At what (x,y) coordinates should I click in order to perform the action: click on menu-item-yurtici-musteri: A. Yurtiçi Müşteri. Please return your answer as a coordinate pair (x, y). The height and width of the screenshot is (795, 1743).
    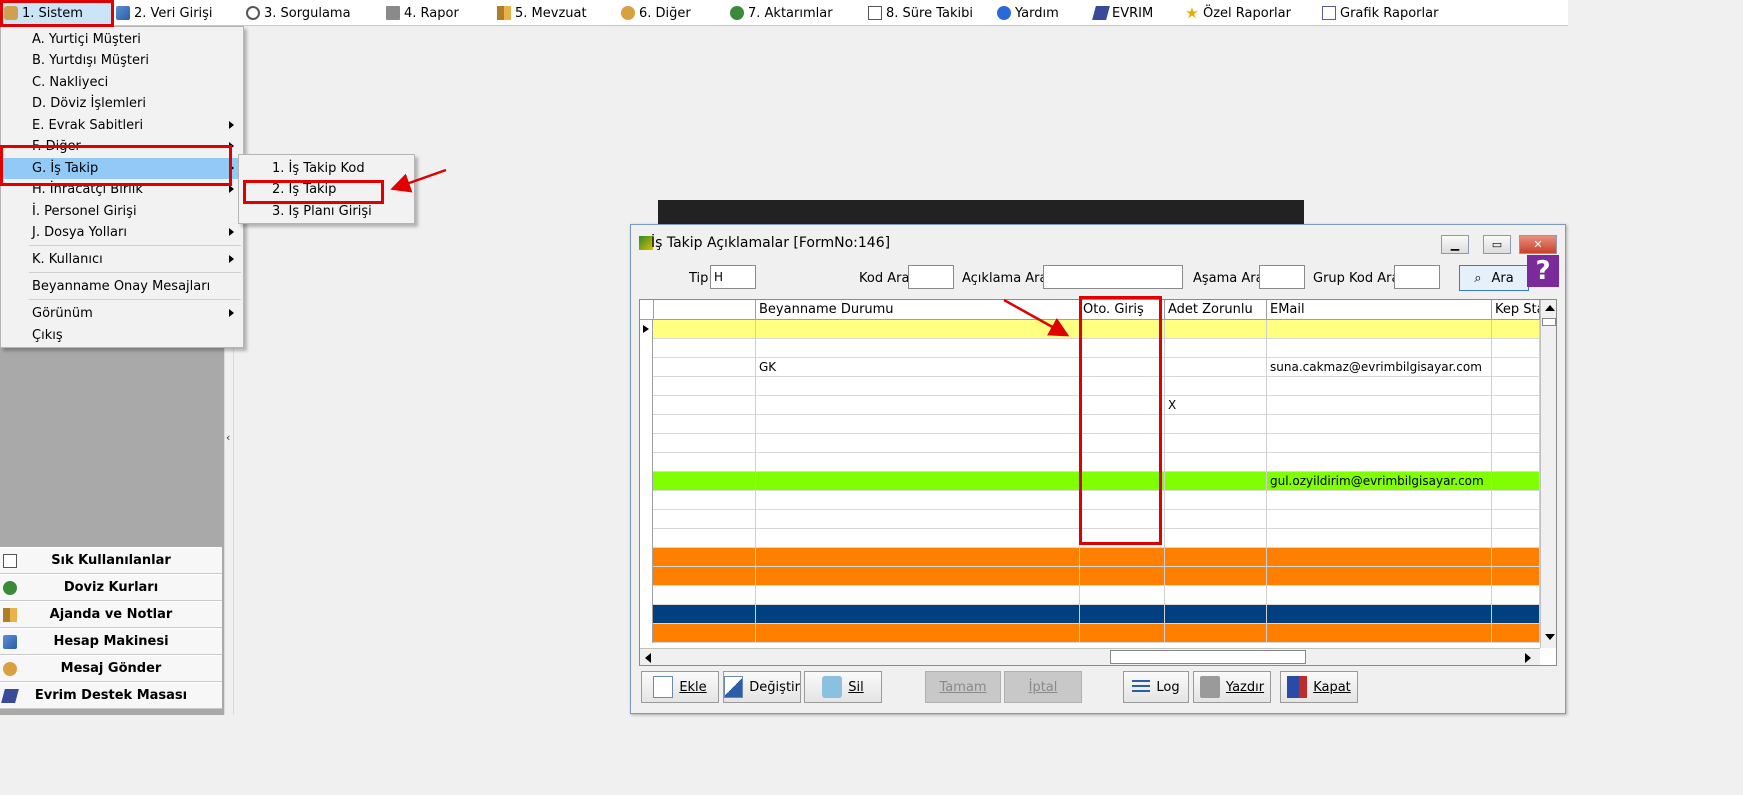
    Looking at the image, I should click on (122, 39).